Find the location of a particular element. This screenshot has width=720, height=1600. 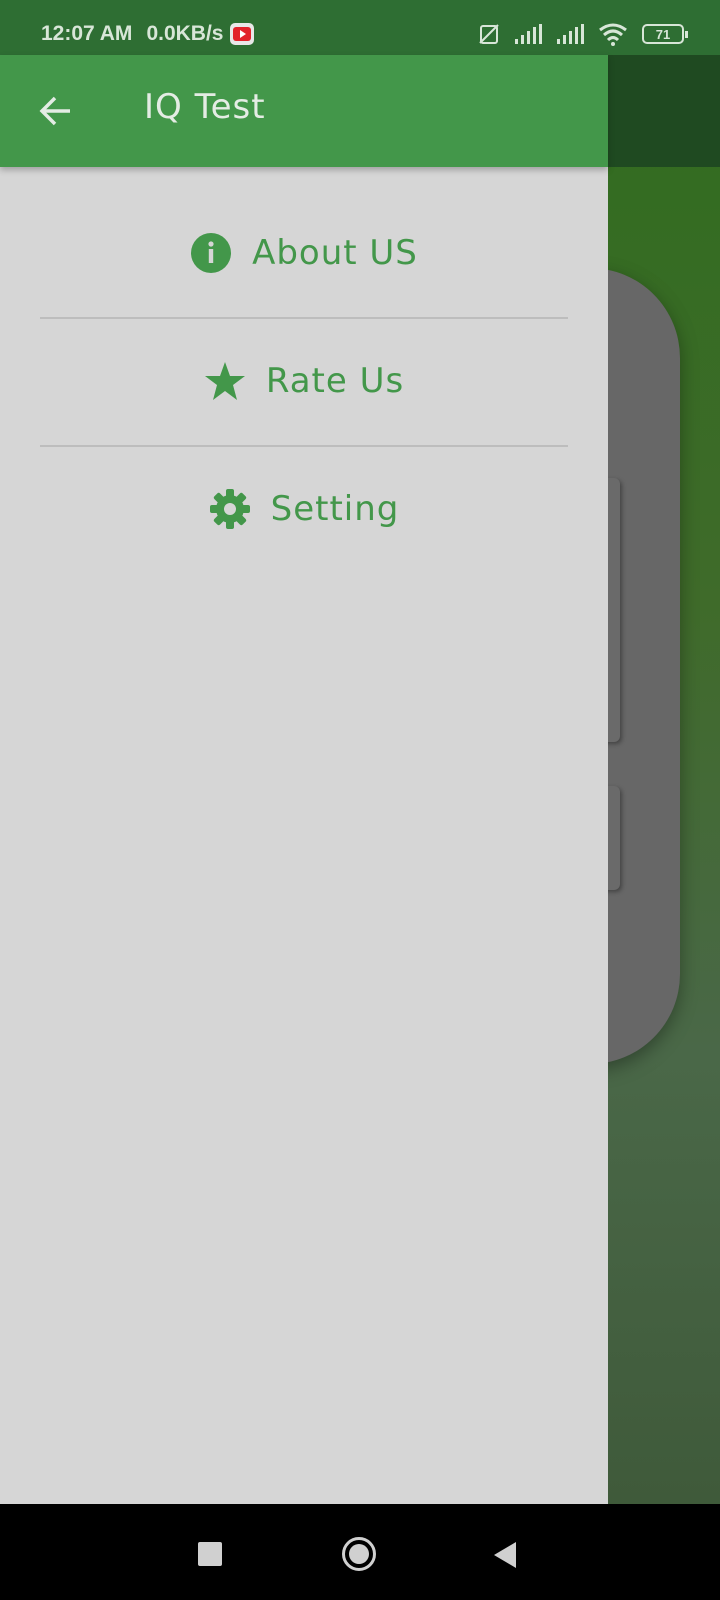

battery-icon: 71 is located at coordinates (665, 34).